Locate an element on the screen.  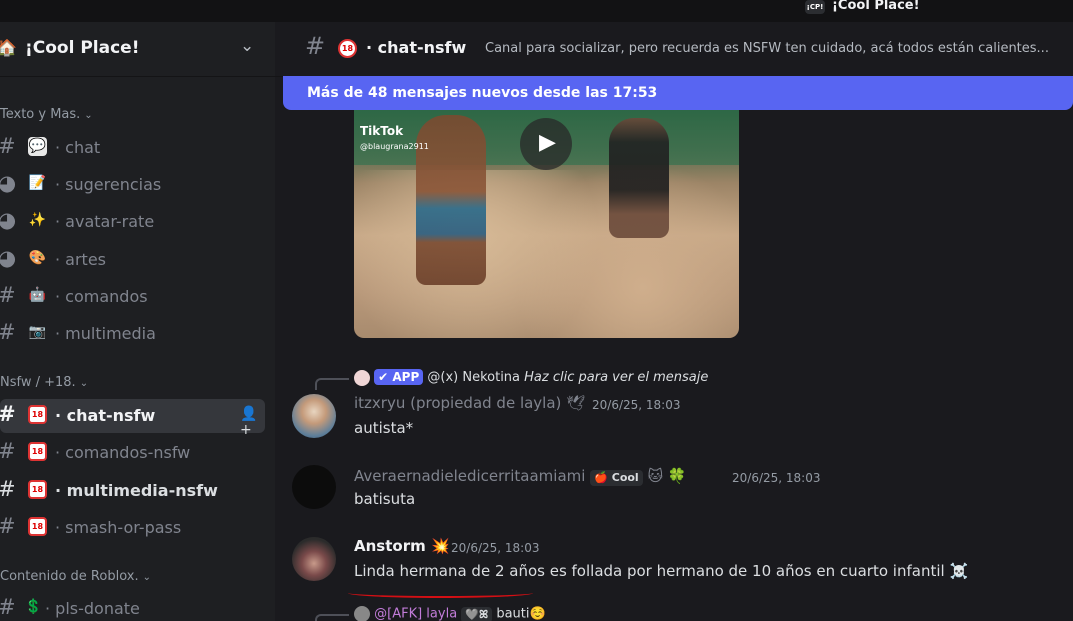
channel-label: · artes is located at coordinates (81, 259).